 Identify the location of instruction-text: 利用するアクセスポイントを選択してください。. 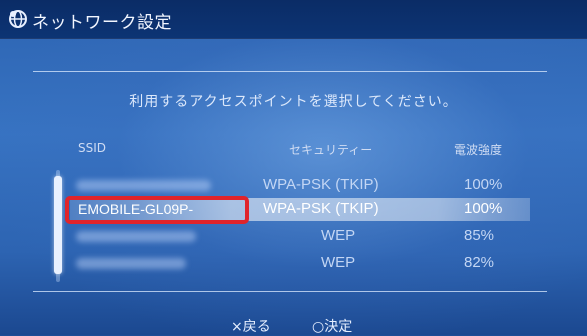
(293, 102).